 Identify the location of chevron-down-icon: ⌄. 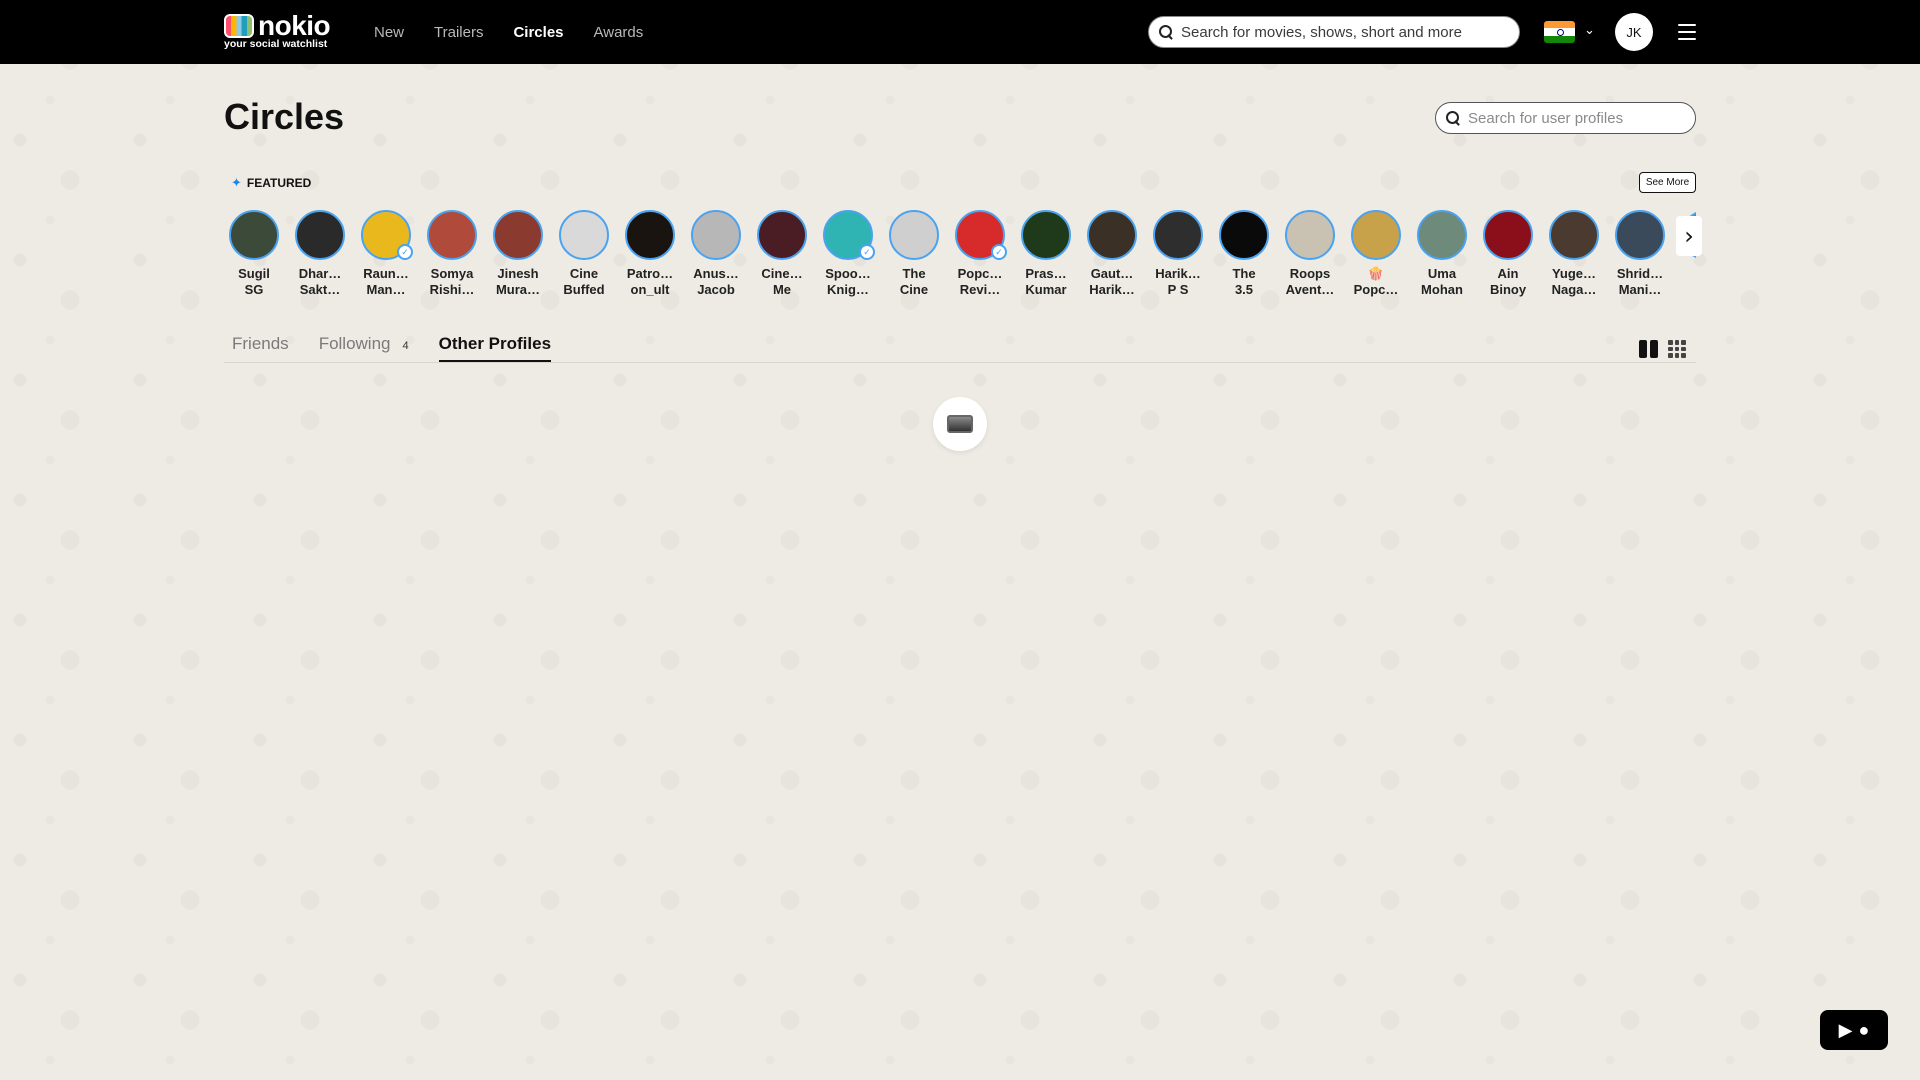
(1589, 30).